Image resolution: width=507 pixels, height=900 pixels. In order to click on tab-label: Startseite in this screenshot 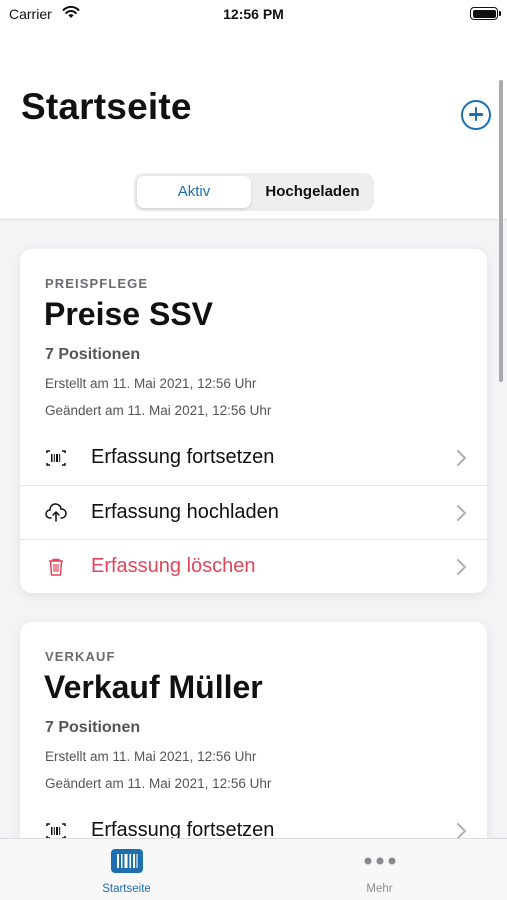, I will do `click(126, 889)`.